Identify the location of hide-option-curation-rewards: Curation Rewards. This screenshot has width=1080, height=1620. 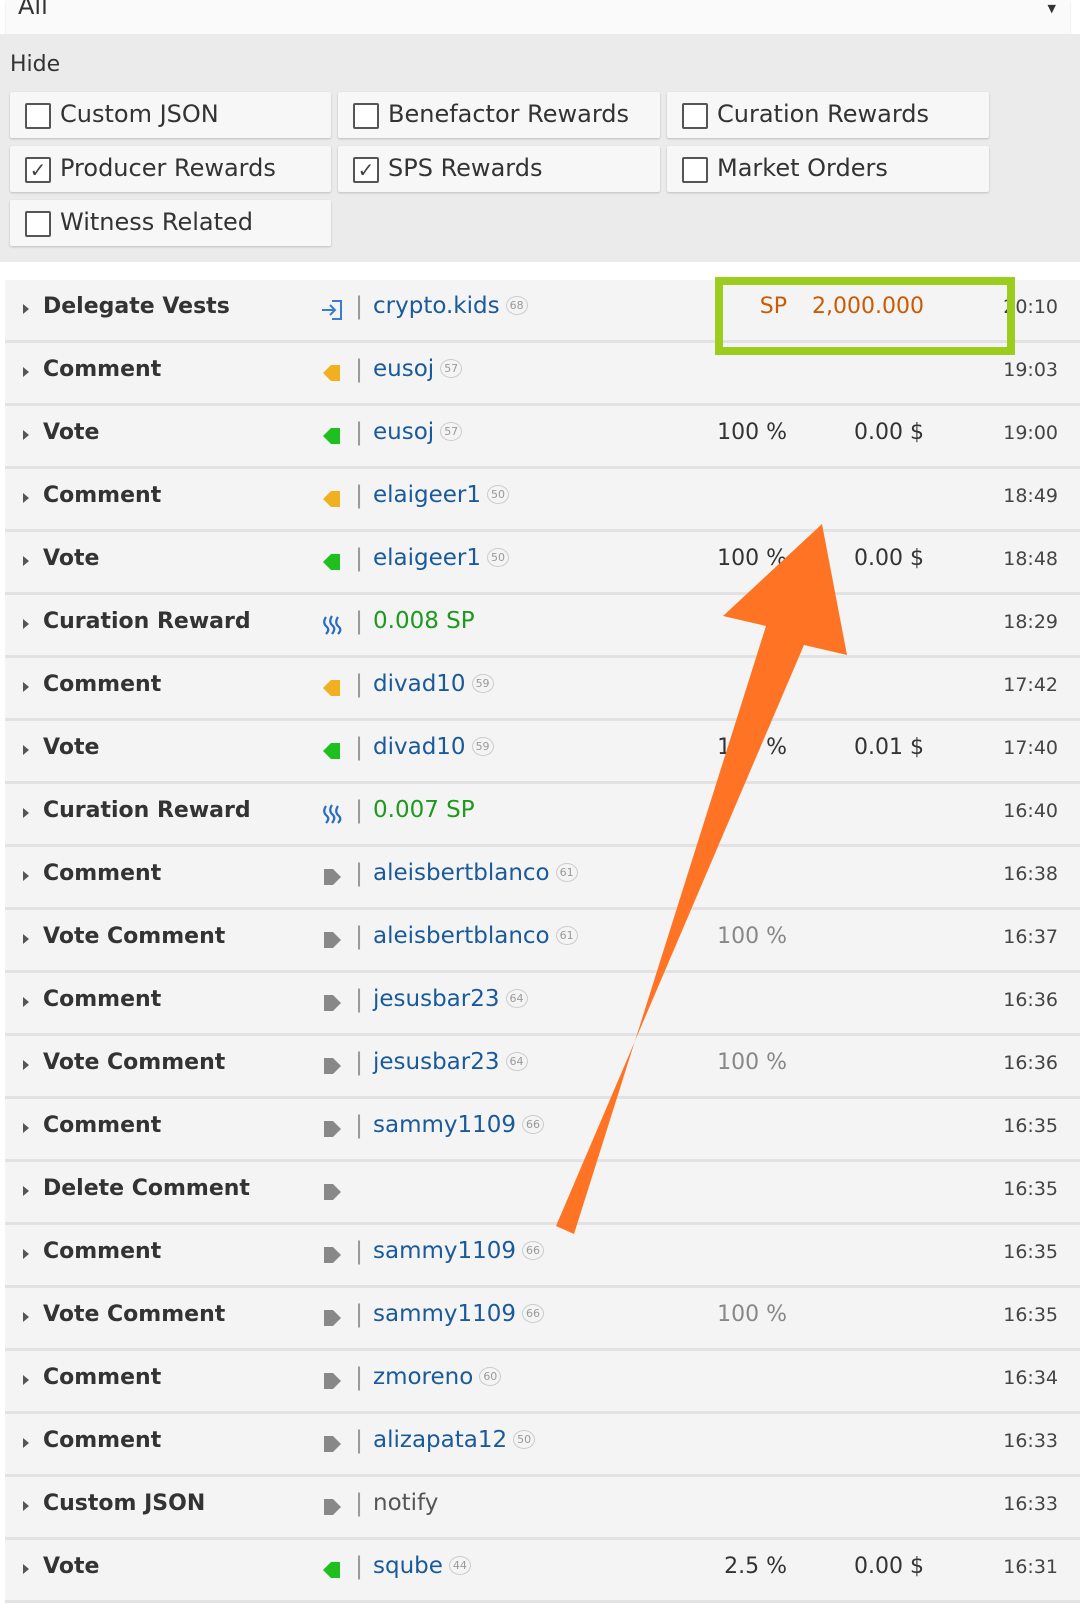
(828, 115).